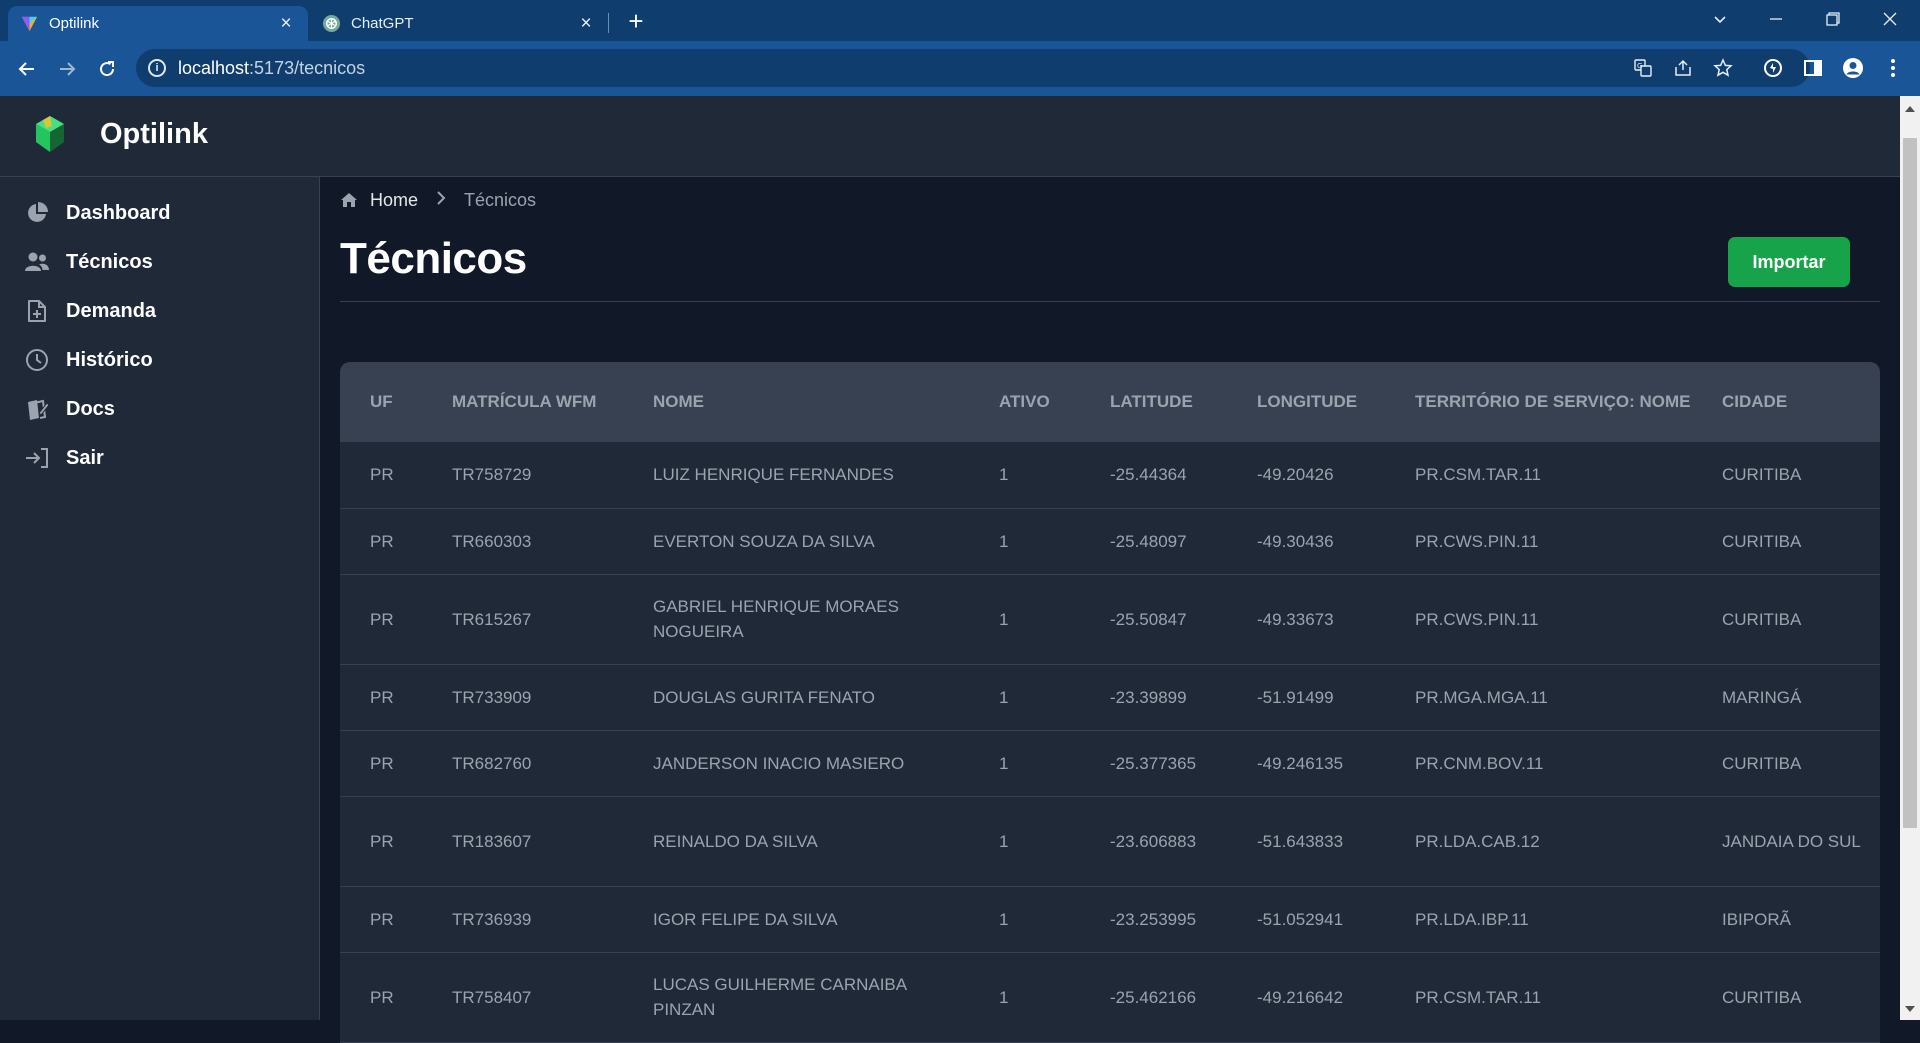 The image size is (1920, 1043). What do you see at coordinates (1776, 19) in the screenshot?
I see `minimize-window-icon` at bounding box center [1776, 19].